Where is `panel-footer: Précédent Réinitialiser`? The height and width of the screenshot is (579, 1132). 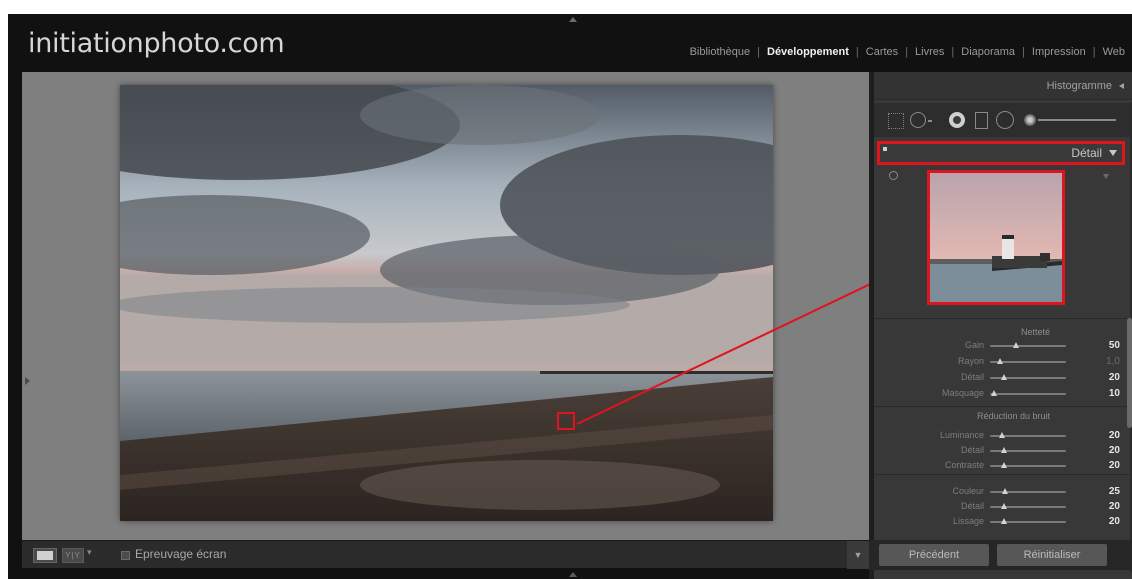 panel-footer: Précédent Réinitialiser is located at coordinates (1000, 555).